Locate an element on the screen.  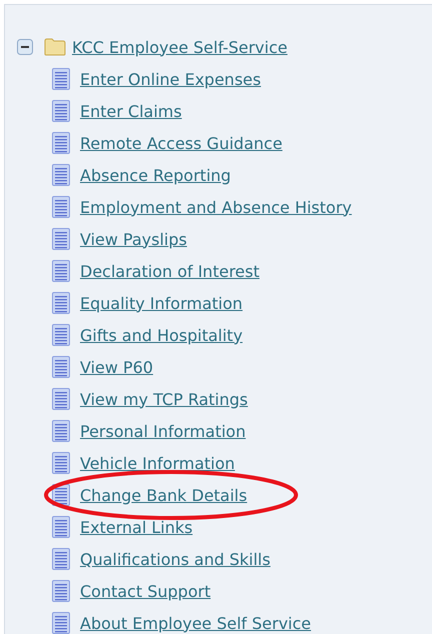
menu-link: Qualifications and Skills is located at coordinates (175, 559).